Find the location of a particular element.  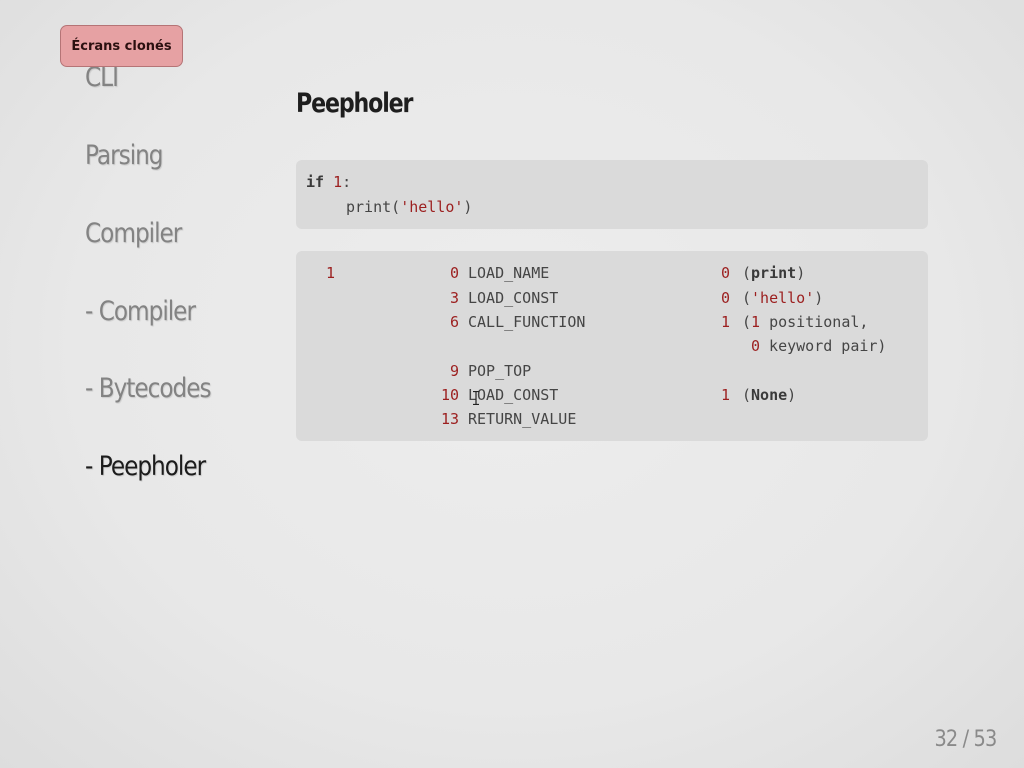

dis-opname: RETURN_VALUE is located at coordinates (522, 419).